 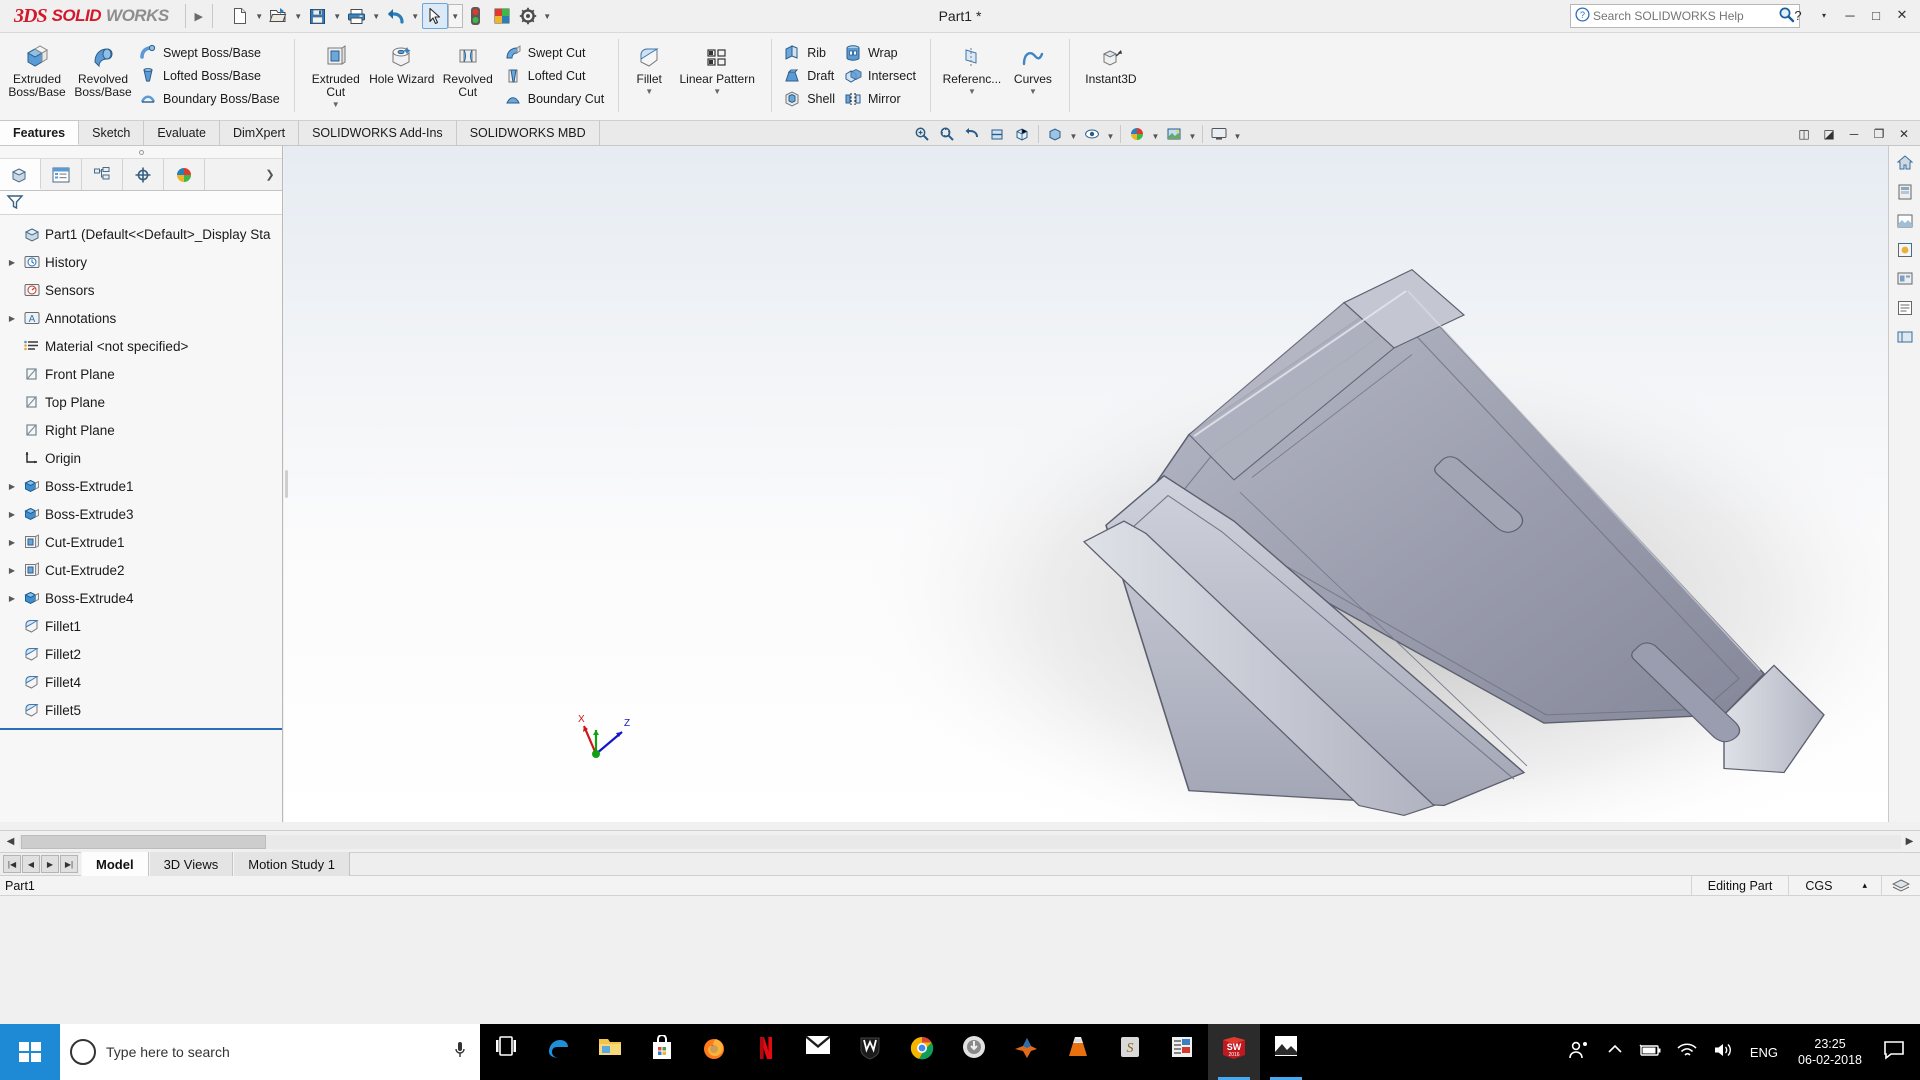 What do you see at coordinates (141, 729) in the screenshot?
I see `rollback-bar` at bounding box center [141, 729].